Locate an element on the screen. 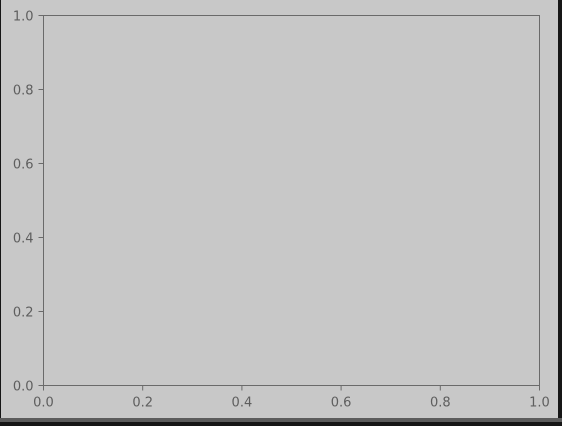  x-axis: 0.0 0.2 0.4 0.6 0.8 1.0 is located at coordinates (291, 398).